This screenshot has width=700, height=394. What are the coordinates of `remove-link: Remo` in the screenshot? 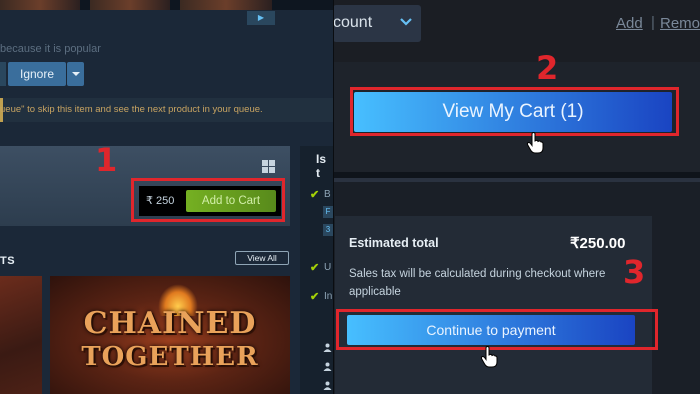 It's located at (680, 23).